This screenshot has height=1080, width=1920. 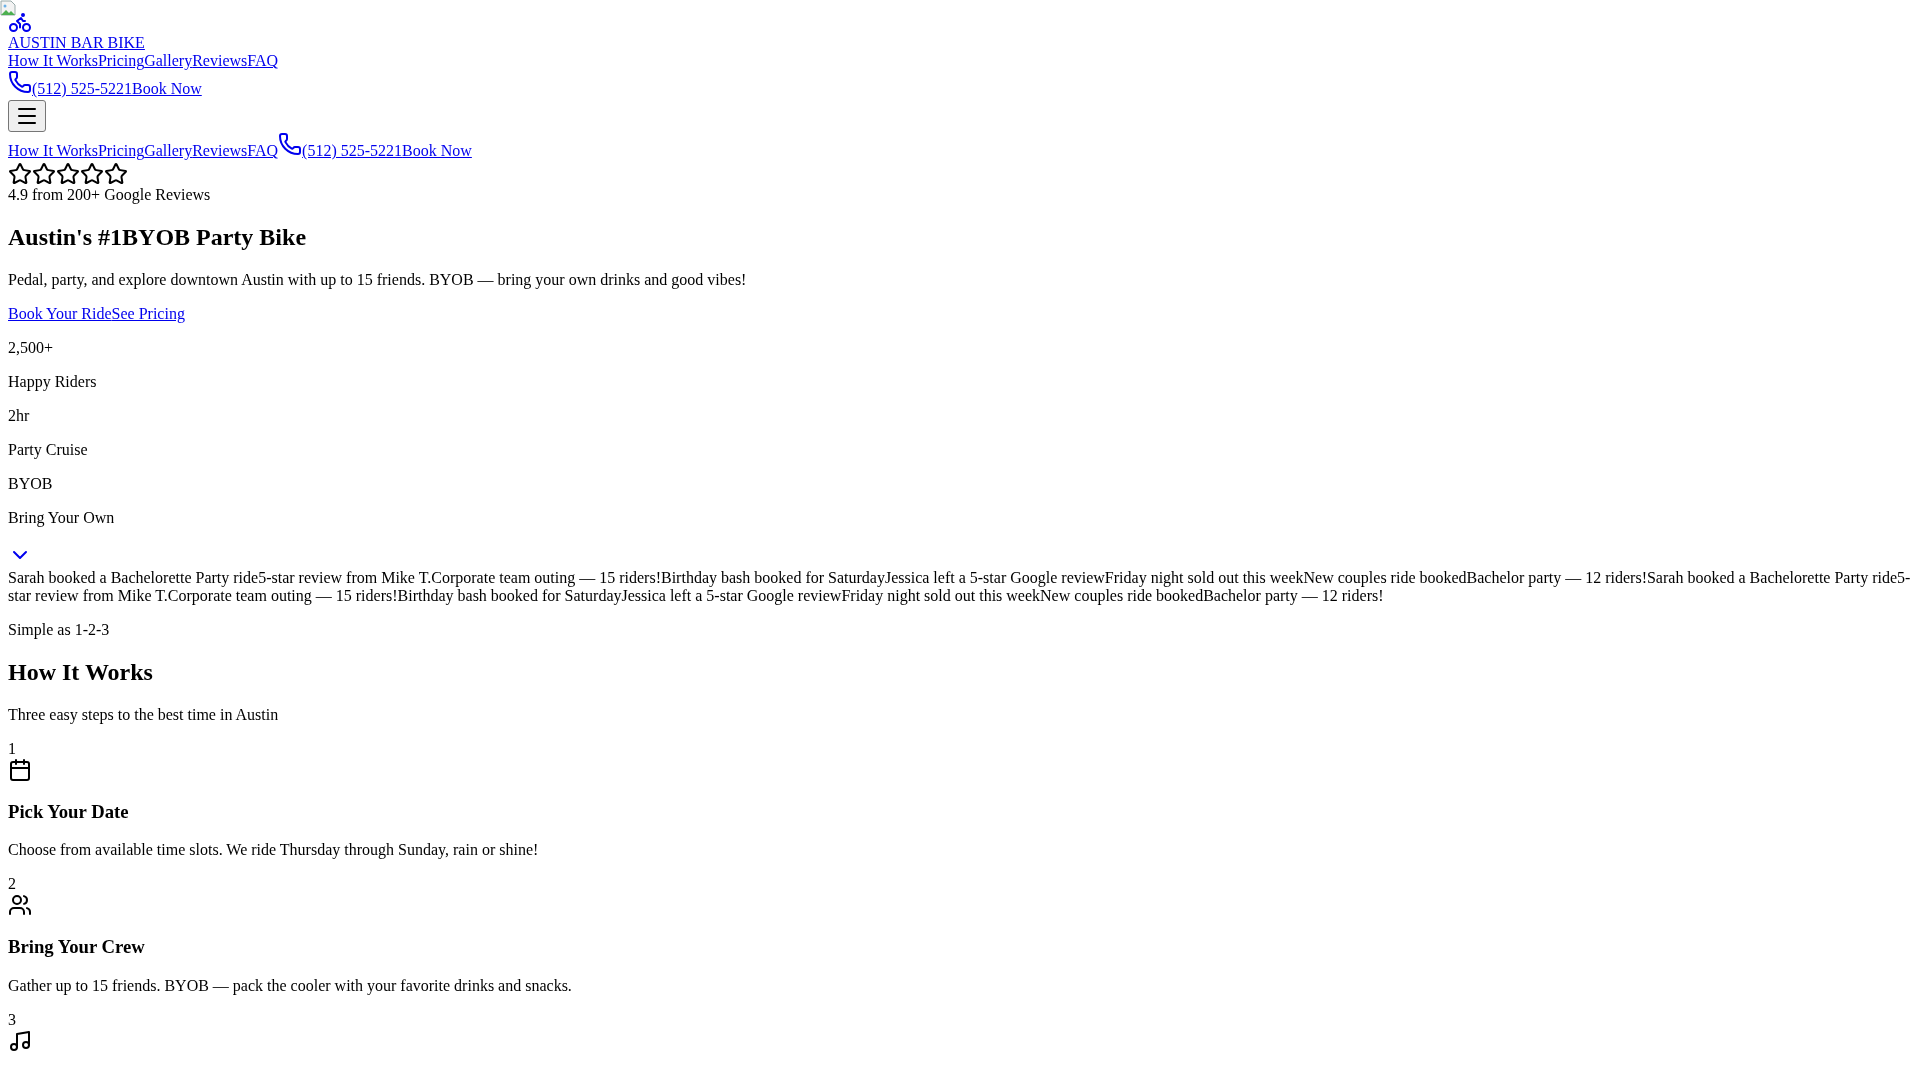 I want to click on menu-button, so click(x=27, y=116).